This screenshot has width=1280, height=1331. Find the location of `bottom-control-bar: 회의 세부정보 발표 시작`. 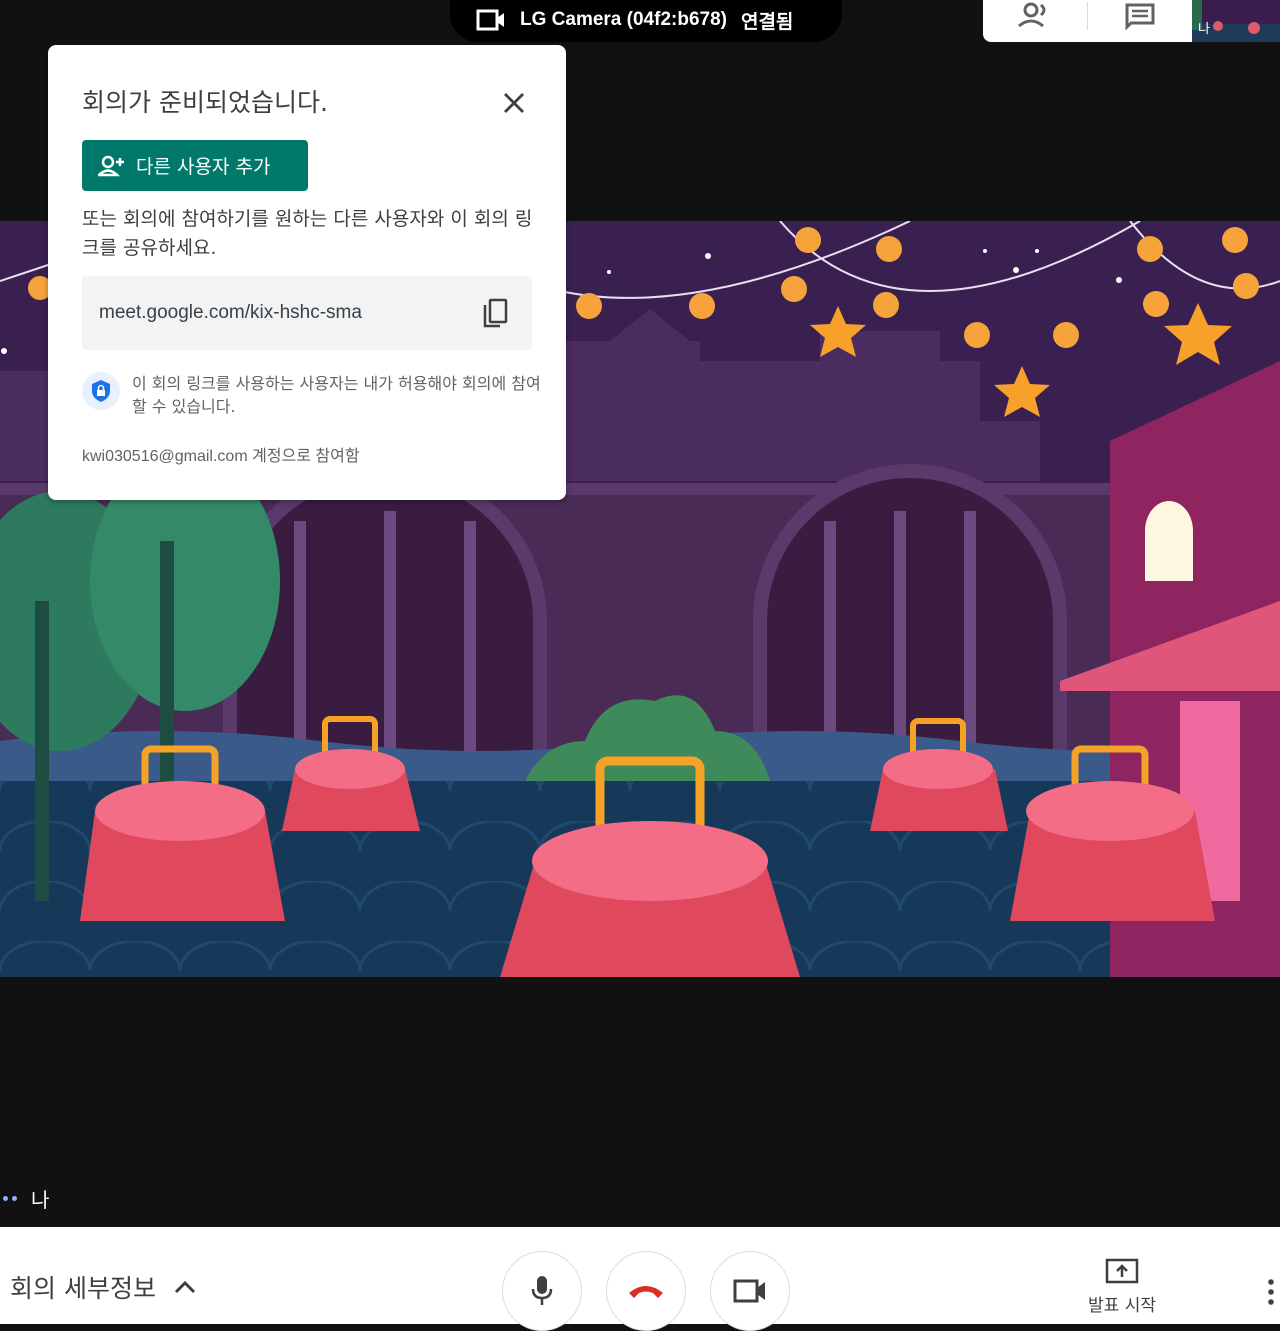

bottom-control-bar: 회의 세부정보 발표 시작 is located at coordinates (640, 1279).